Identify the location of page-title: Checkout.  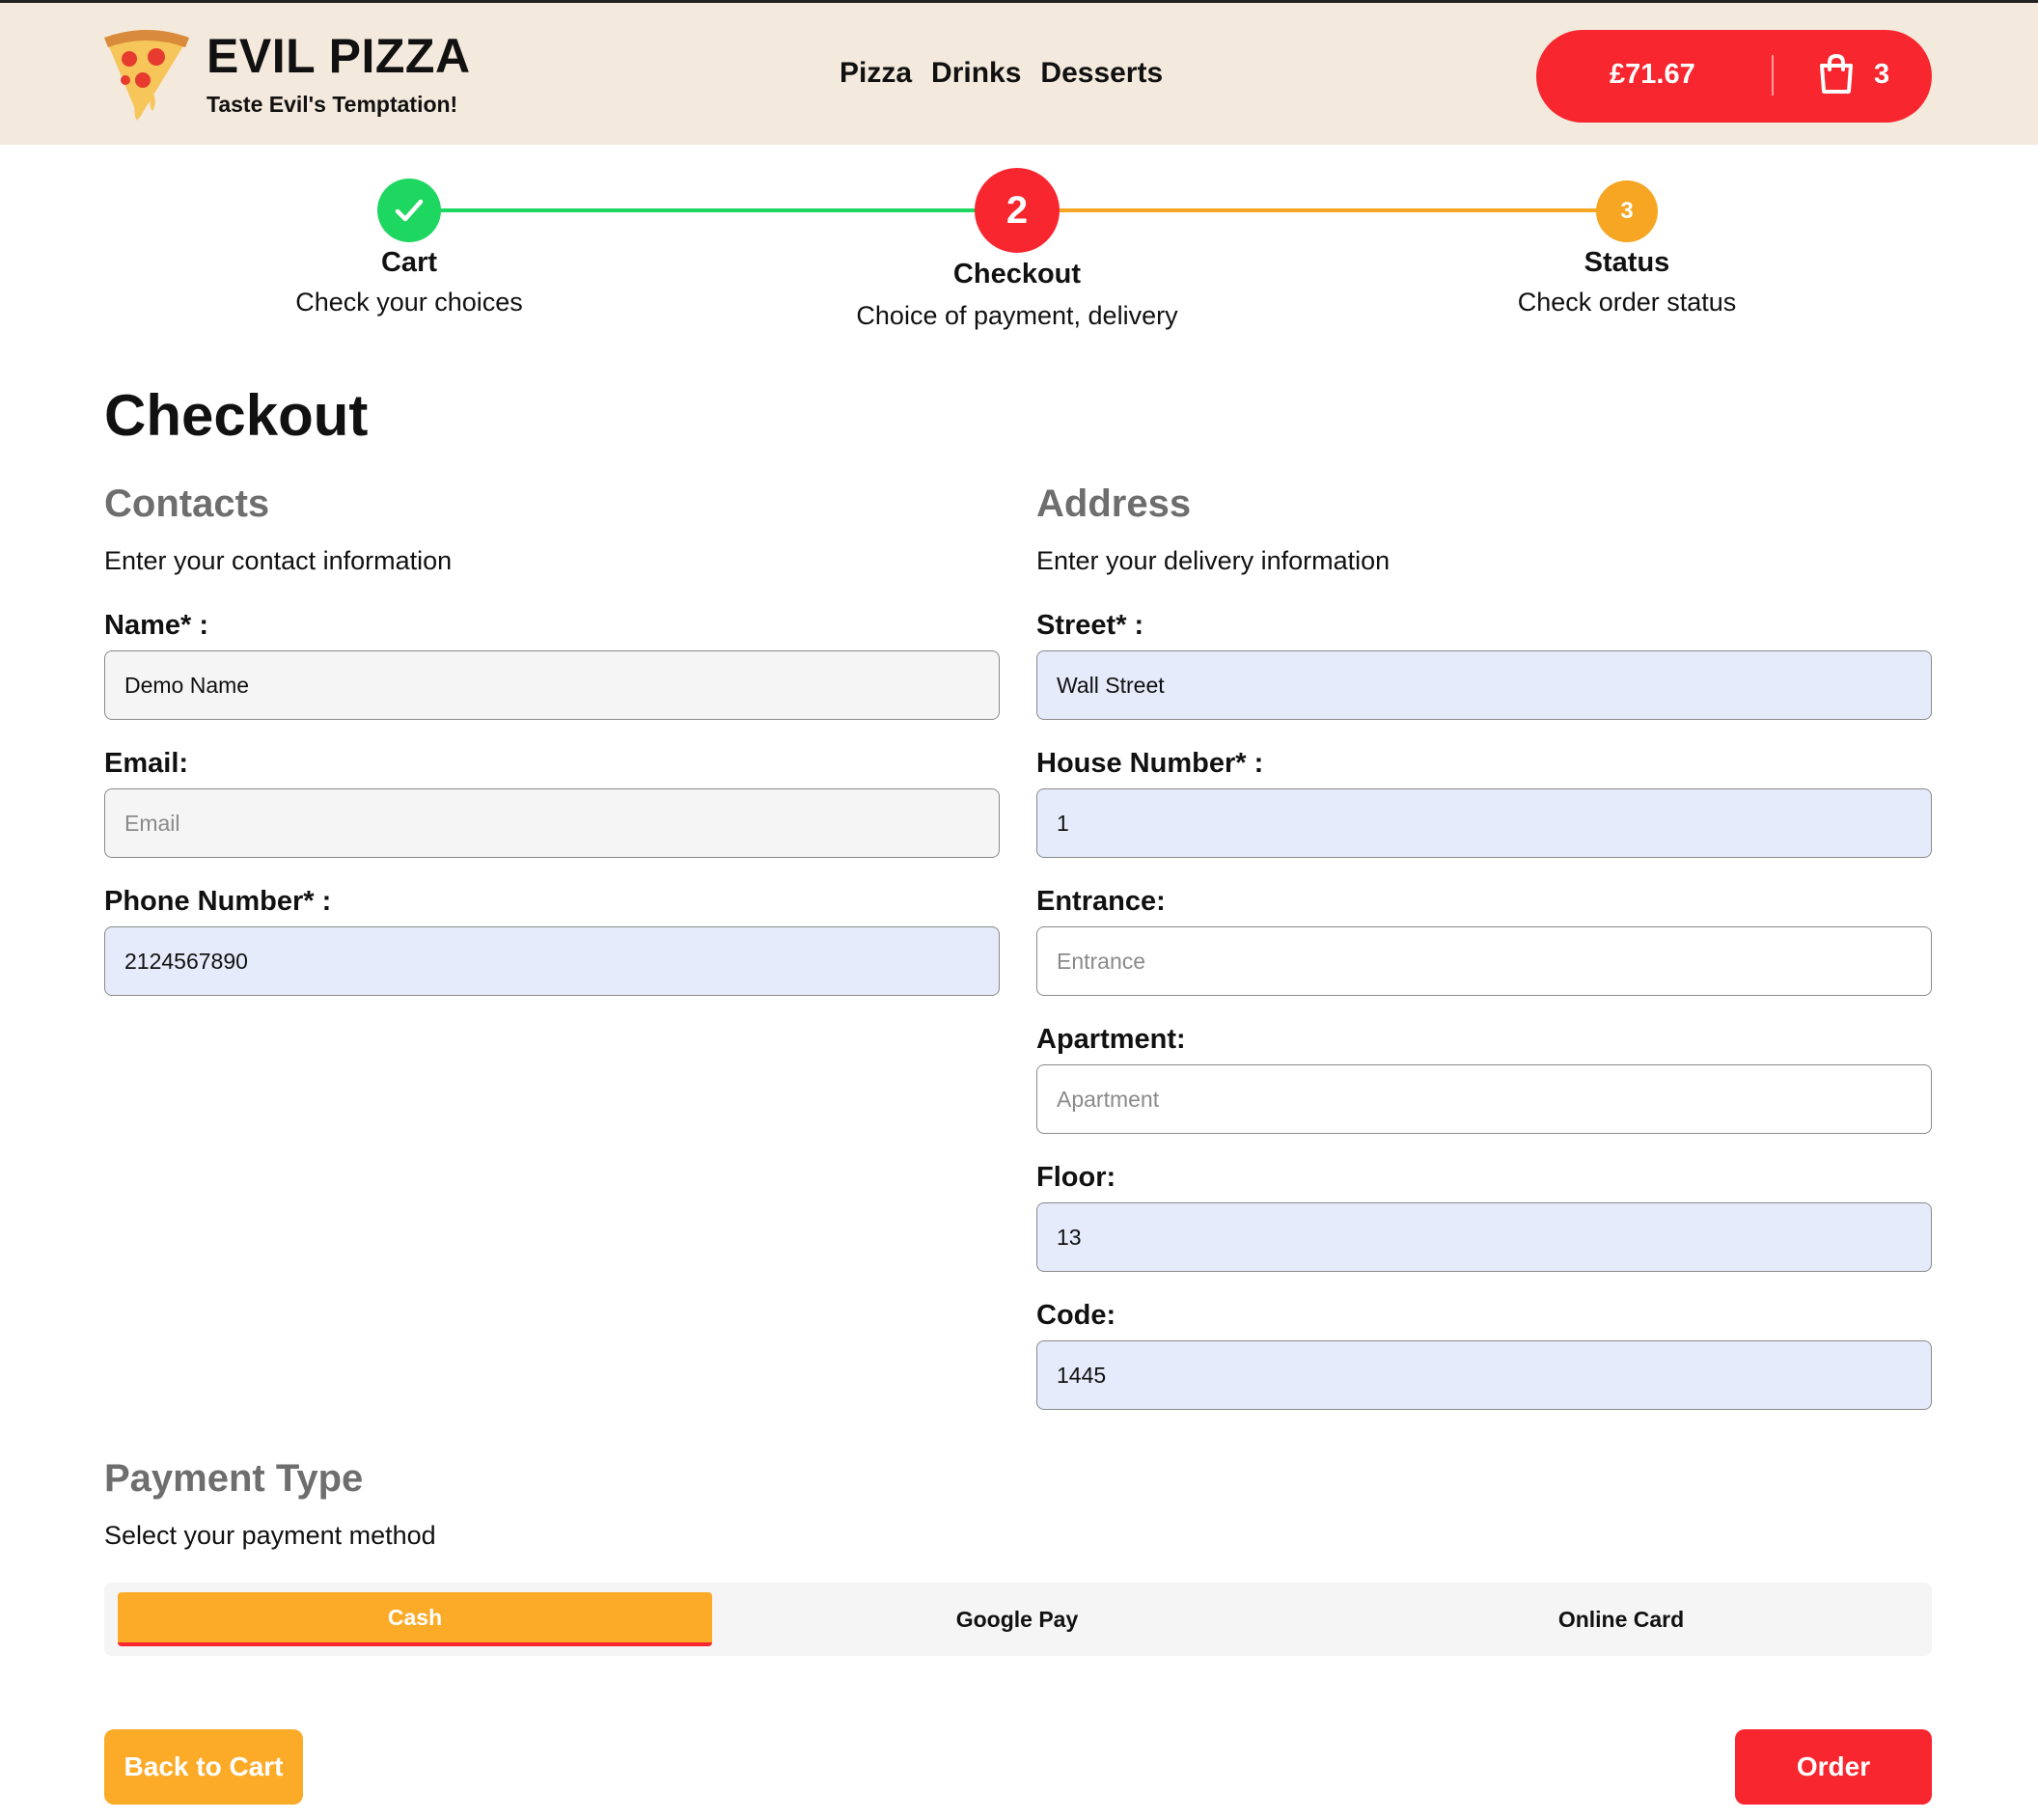
(236, 415).